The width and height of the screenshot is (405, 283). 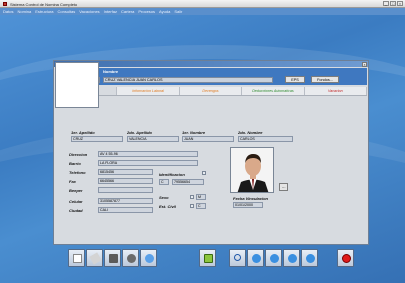 What do you see at coordinates (148, 154) in the screenshot?
I see `direccion-field: AV 4 55-96` at bounding box center [148, 154].